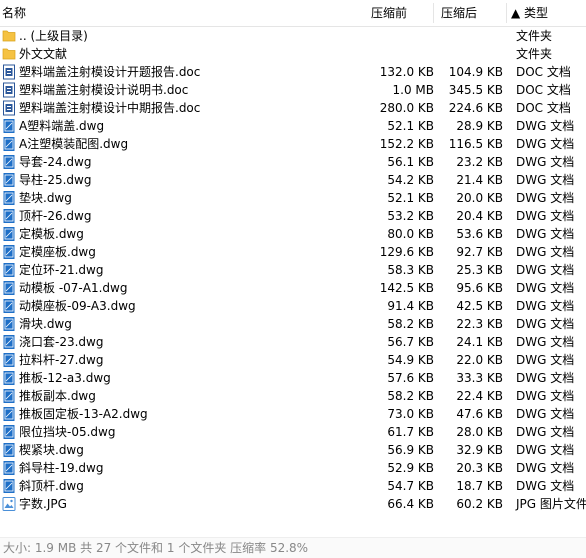 The width and height of the screenshot is (586, 558). Describe the element at coordinates (57, 252) in the screenshot. I see `file-name: 定模座板.dwg` at that location.